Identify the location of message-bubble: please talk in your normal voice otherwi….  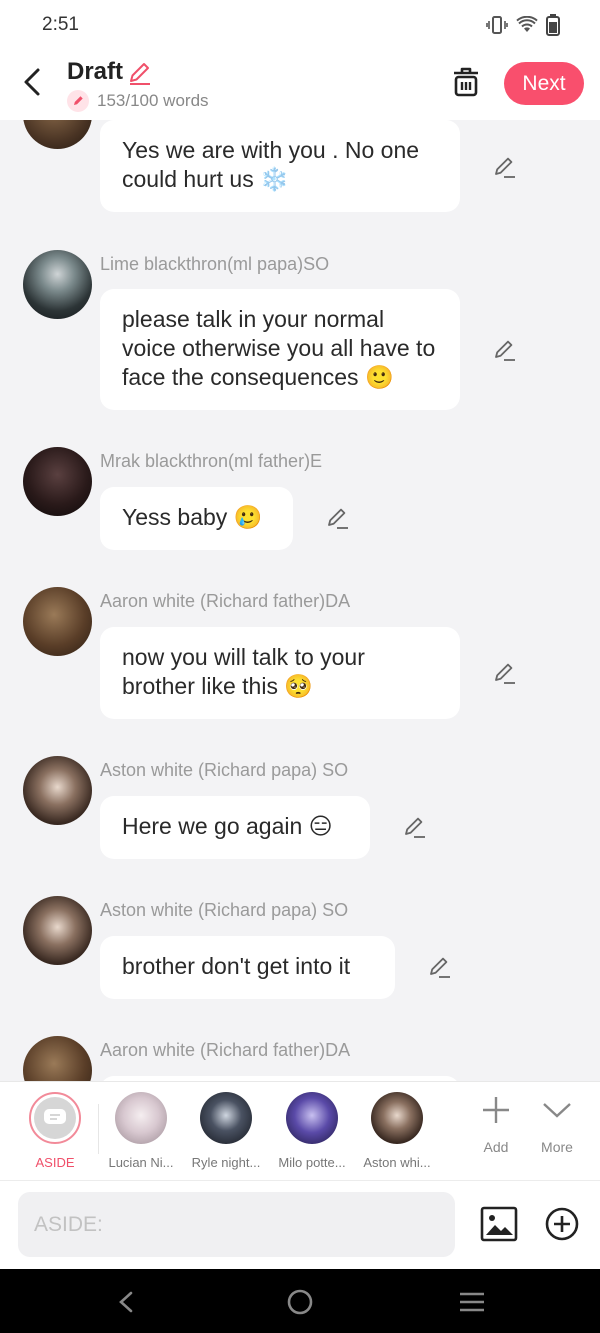
(280, 349).